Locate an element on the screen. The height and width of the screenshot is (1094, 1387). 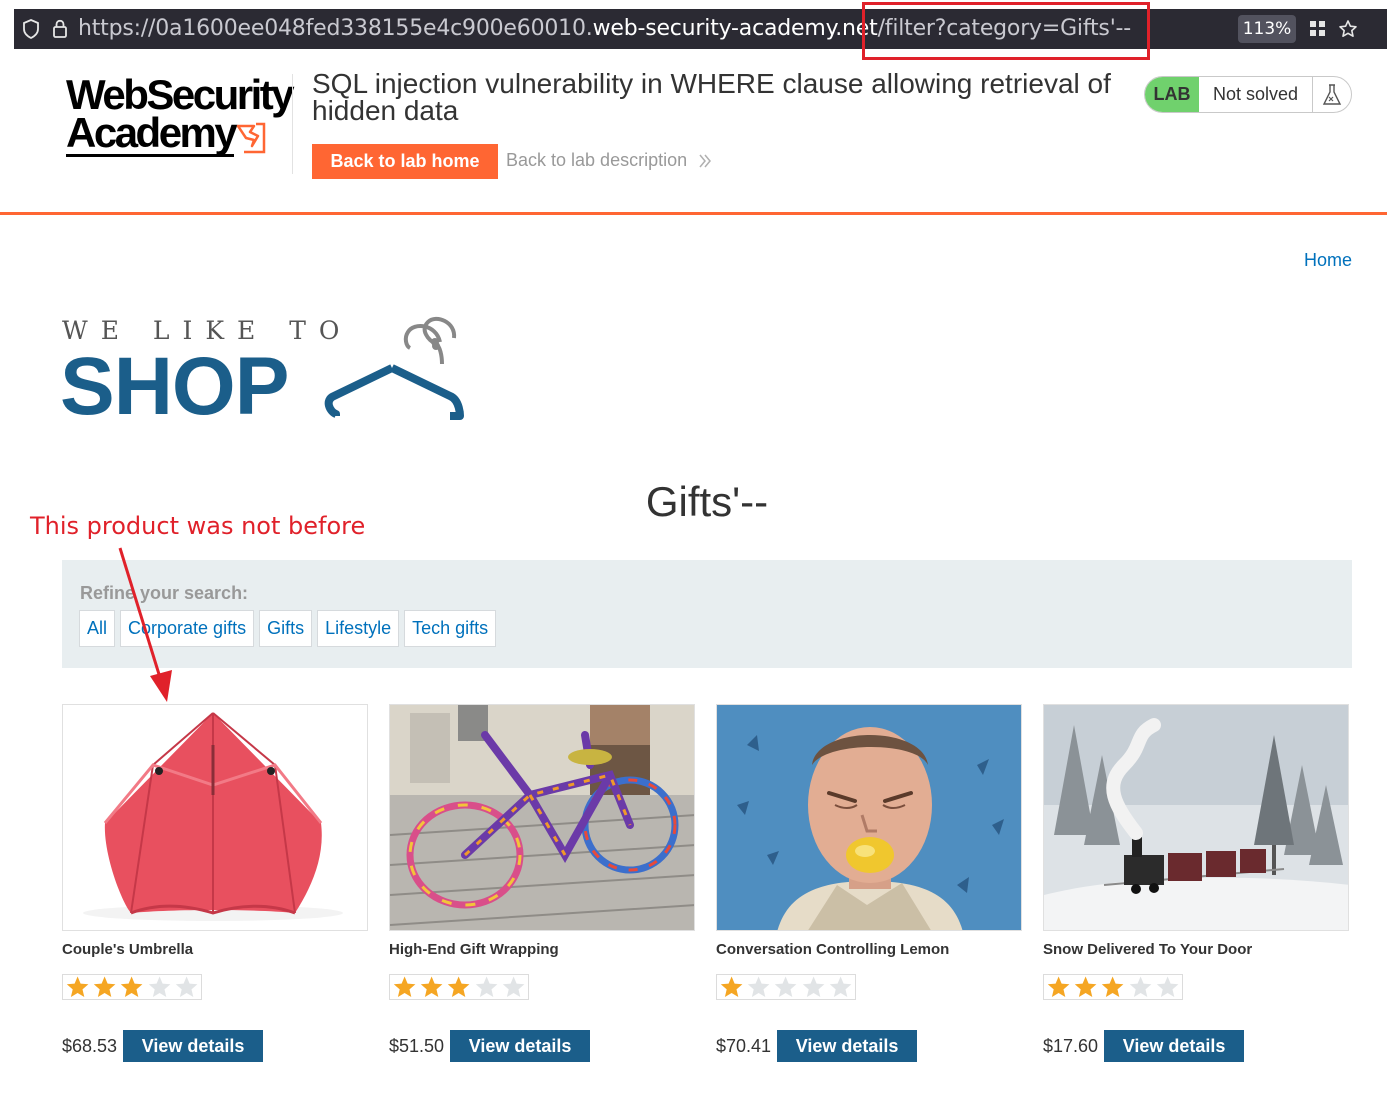
logo-underline is located at coordinates (150, 155).